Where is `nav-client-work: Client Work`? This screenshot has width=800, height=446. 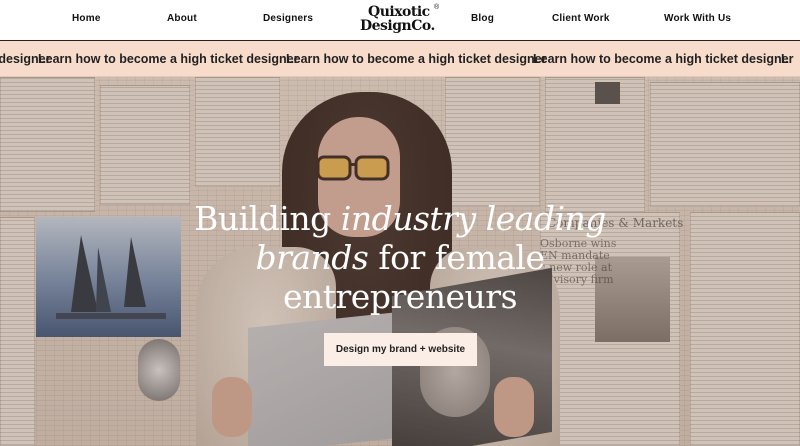
nav-client-work: Client Work is located at coordinates (581, 18).